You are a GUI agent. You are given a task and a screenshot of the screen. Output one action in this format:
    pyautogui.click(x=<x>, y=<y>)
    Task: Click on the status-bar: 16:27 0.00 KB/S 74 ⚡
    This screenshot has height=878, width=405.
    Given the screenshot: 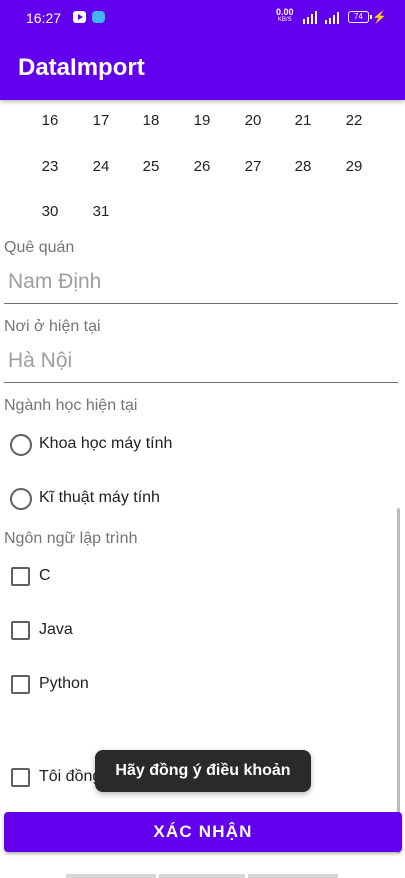 What is the action you would take?
    pyautogui.click(x=202, y=18)
    